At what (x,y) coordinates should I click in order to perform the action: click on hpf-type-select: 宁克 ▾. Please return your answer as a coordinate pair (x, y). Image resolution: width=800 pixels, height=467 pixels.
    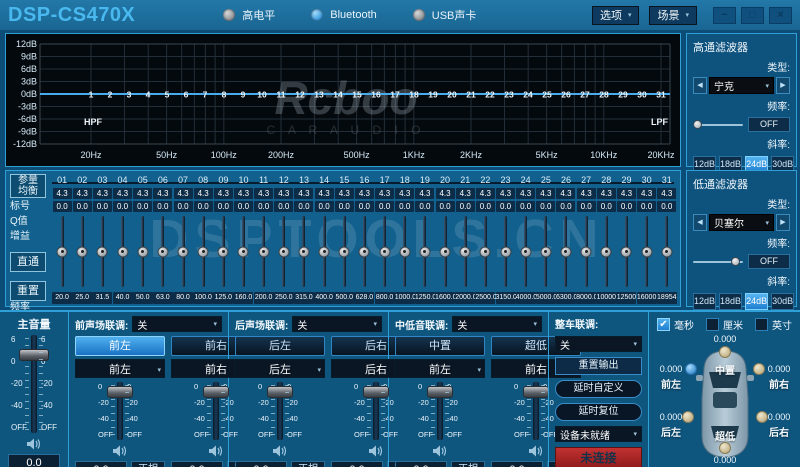
    Looking at the image, I should click on (741, 85).